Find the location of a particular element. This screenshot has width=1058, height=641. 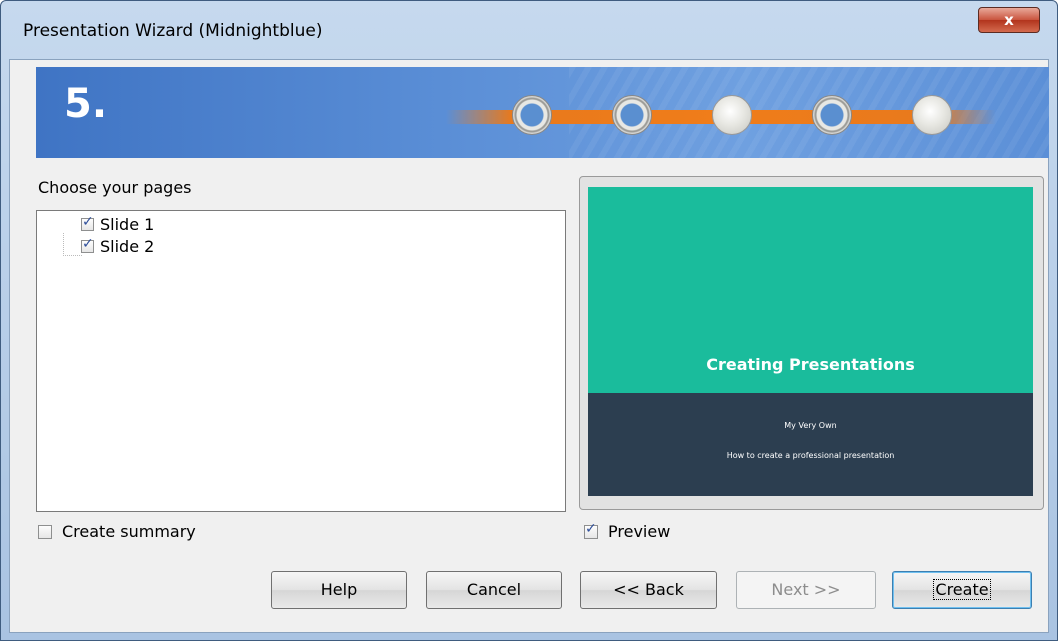

close-button: x is located at coordinates (1009, 20).